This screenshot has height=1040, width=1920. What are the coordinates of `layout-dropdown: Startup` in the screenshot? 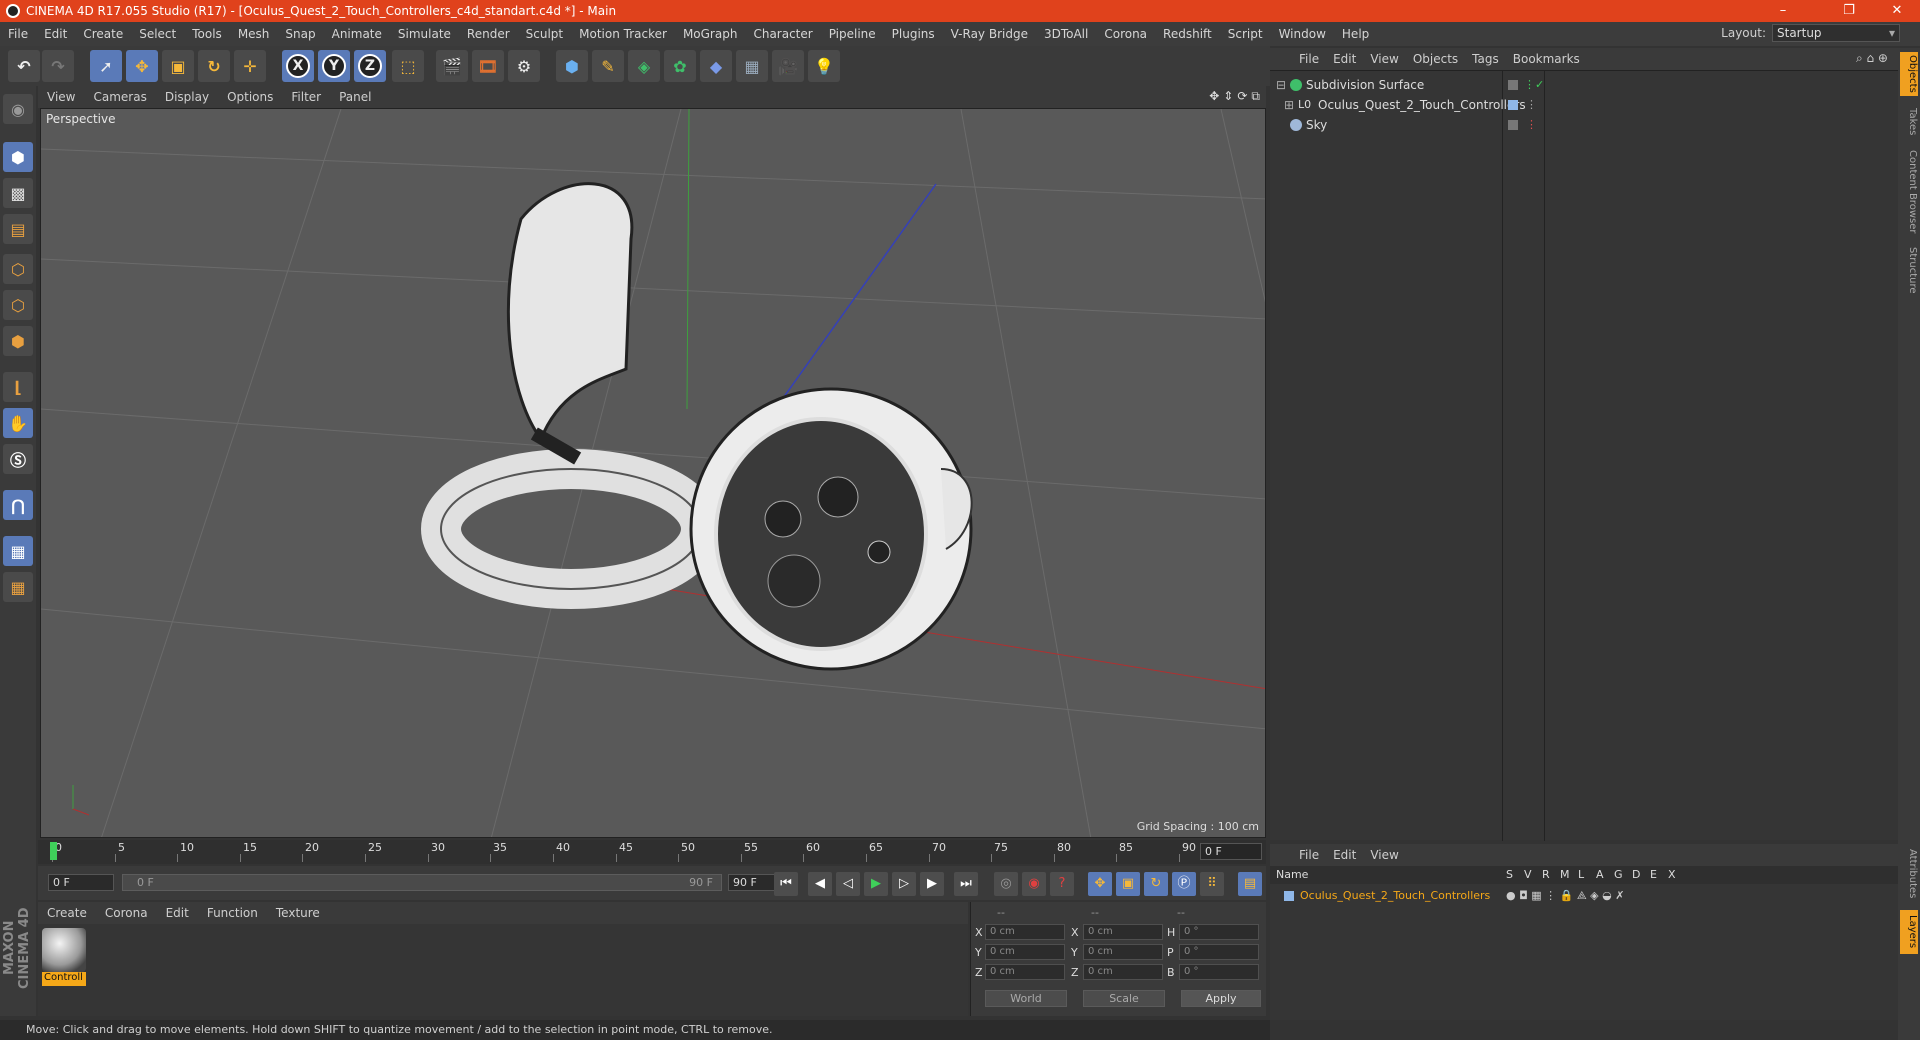 It's located at (1836, 33).